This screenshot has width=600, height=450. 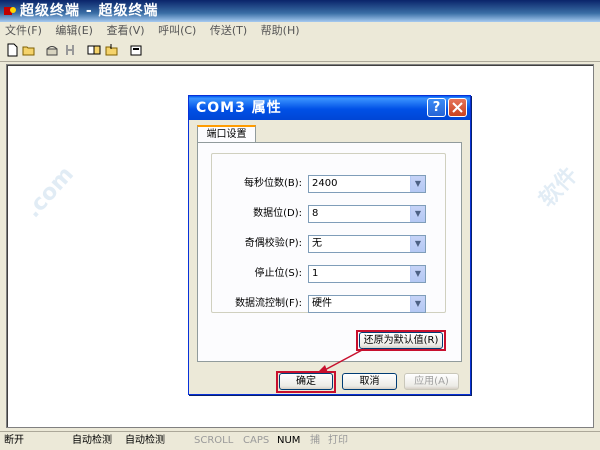 What do you see at coordinates (29, 50) in the screenshot?
I see `open-folder-icon` at bounding box center [29, 50].